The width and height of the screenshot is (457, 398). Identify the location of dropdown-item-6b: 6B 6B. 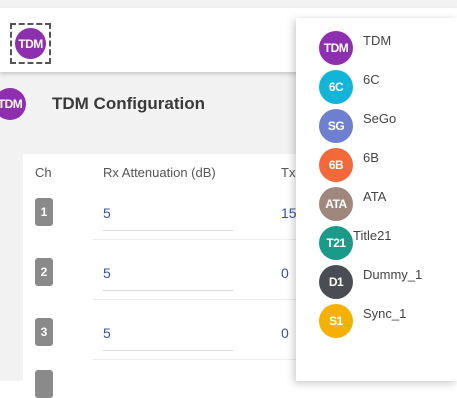
(376, 165).